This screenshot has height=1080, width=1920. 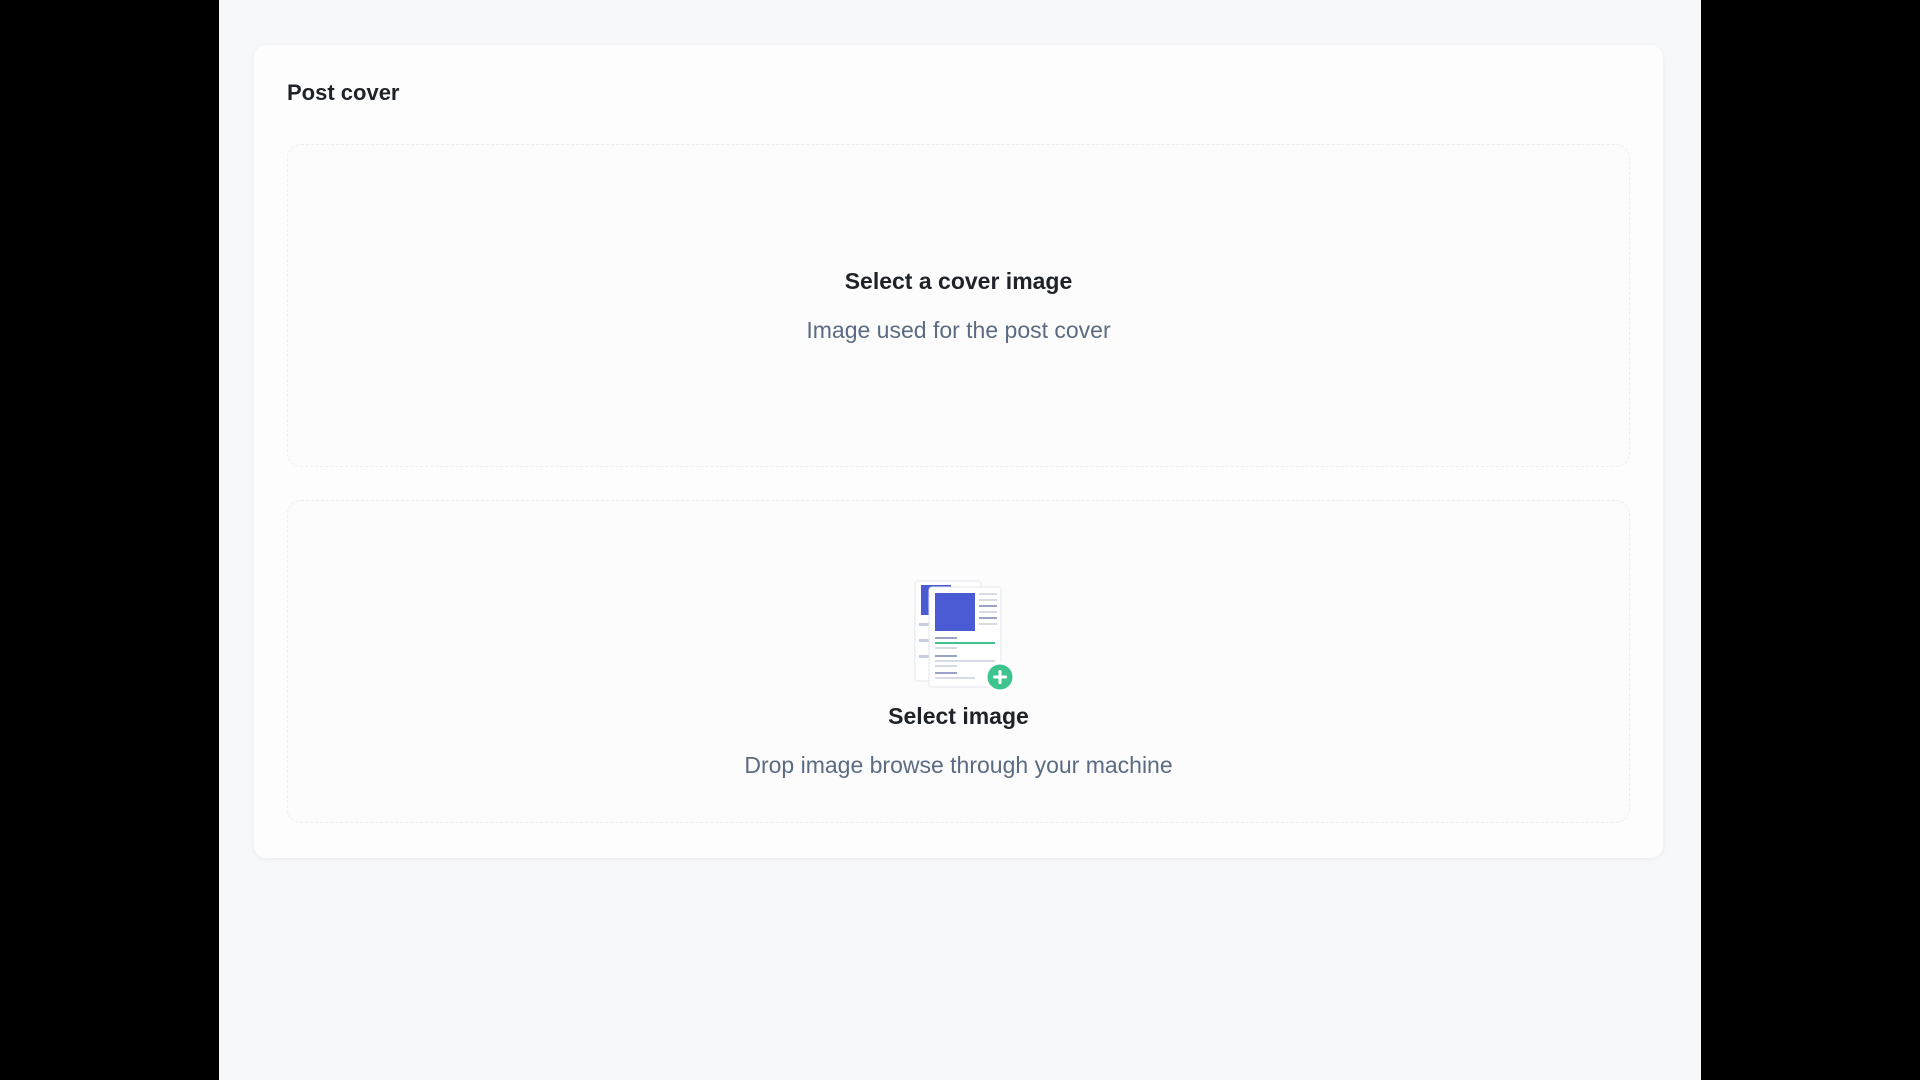 I want to click on cover-zone-subtext: Image used for the post cover, so click(x=958, y=329).